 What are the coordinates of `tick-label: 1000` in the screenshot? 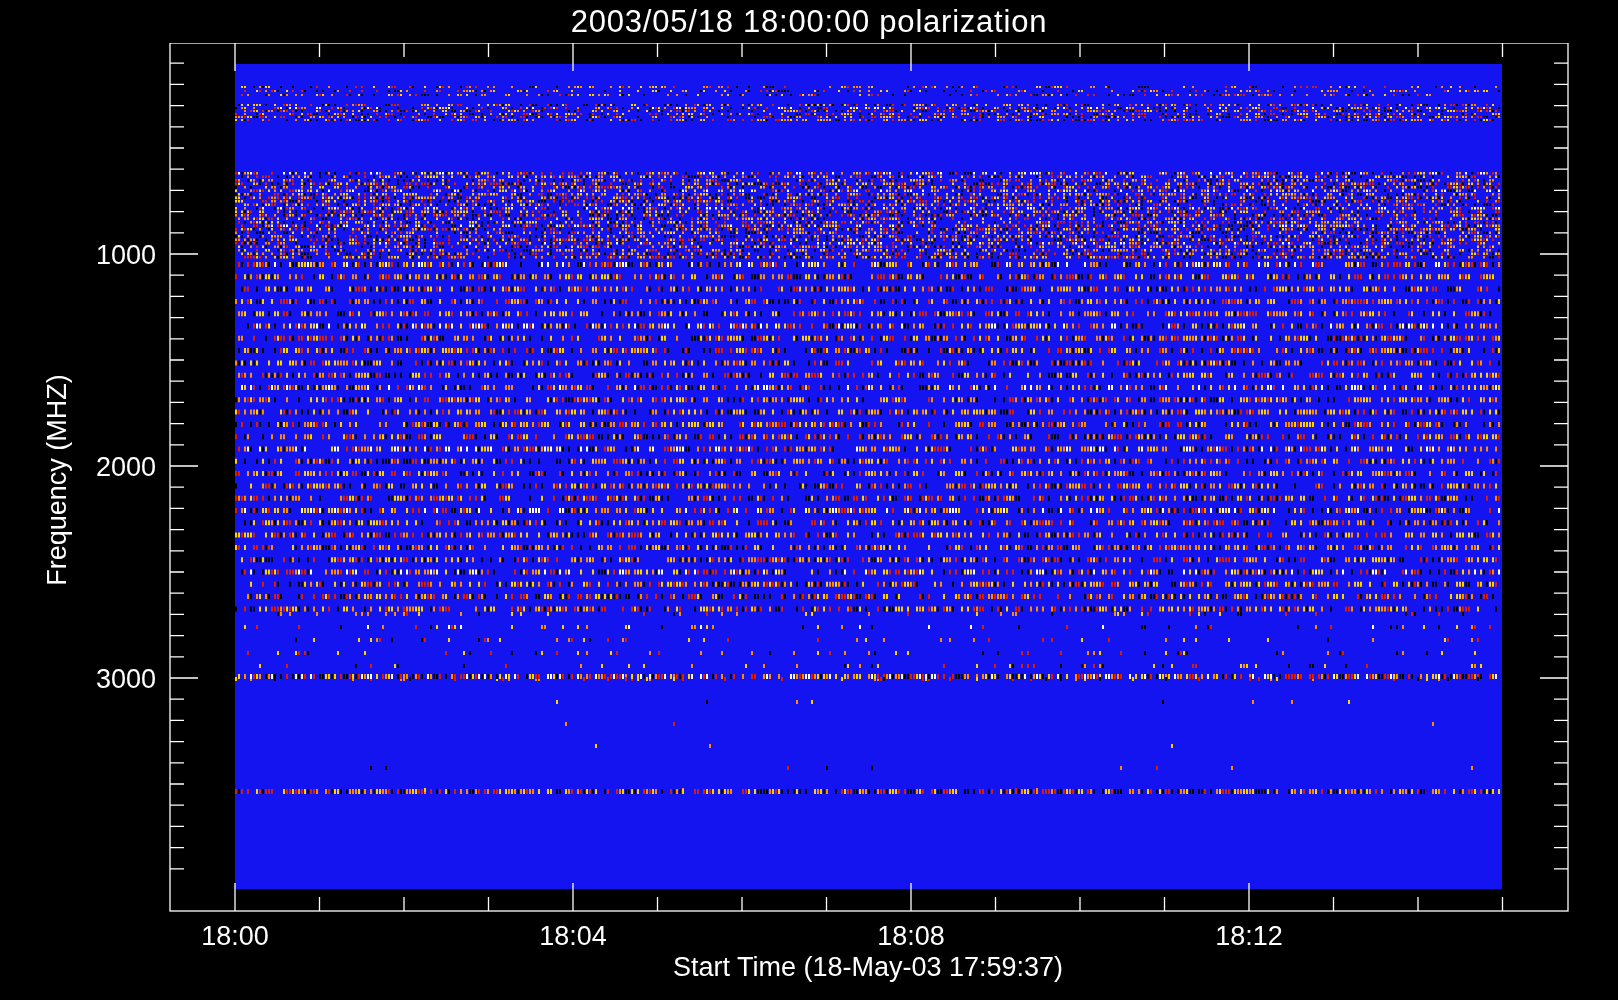 It's located at (125, 255).